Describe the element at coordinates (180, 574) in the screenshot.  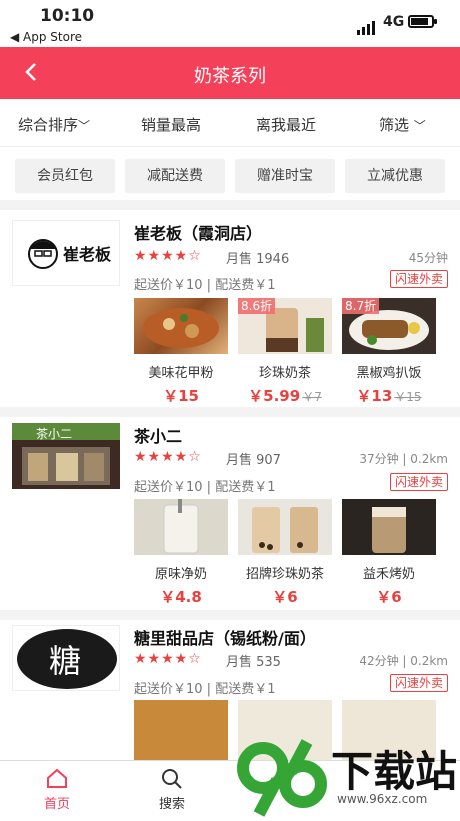
I see `dish-name: 原味净奶` at that location.